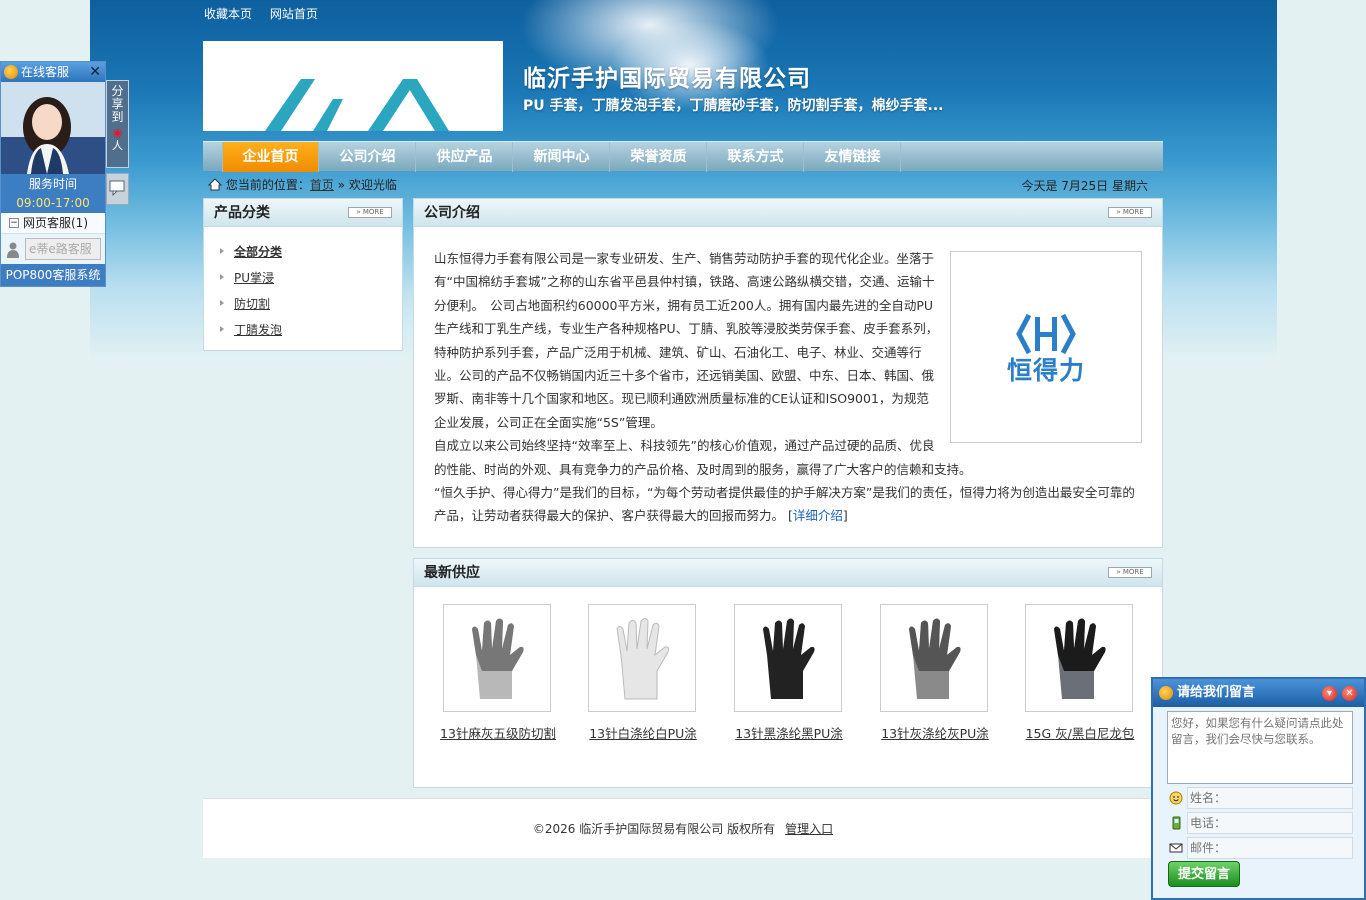 The width and height of the screenshot is (1366, 900). I want to click on intro-logo-image: 恒得力, so click(1046, 347).